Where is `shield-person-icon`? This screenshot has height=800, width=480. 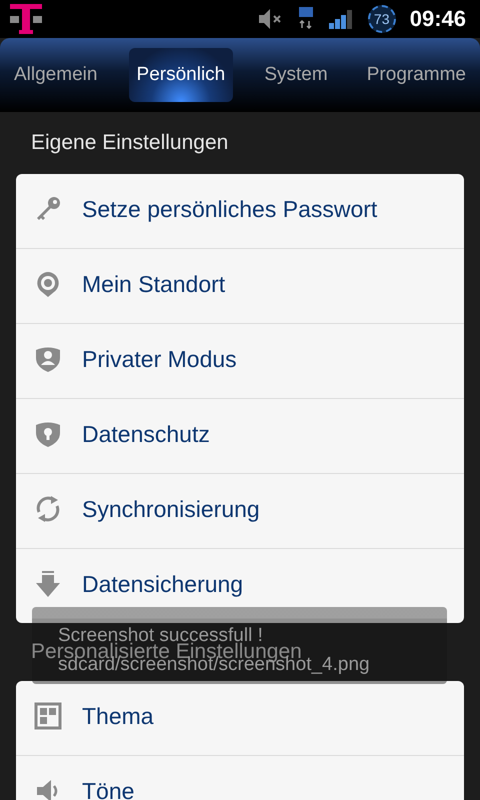
shield-person-icon is located at coordinates (48, 359).